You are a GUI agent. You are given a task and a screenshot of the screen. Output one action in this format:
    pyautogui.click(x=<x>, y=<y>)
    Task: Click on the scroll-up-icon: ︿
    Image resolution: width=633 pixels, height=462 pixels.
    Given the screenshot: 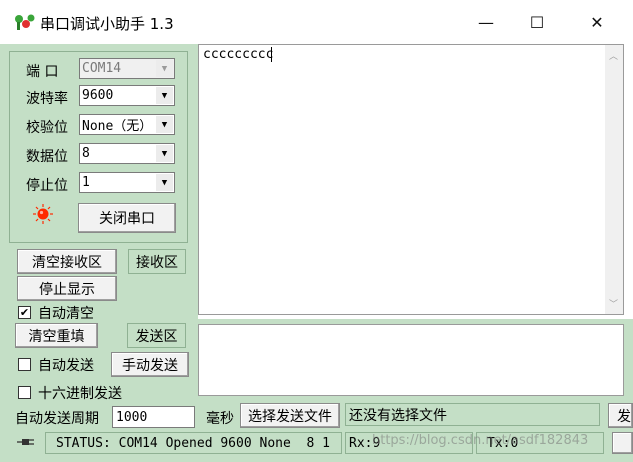 What is the action you would take?
    pyautogui.click(x=613, y=55)
    